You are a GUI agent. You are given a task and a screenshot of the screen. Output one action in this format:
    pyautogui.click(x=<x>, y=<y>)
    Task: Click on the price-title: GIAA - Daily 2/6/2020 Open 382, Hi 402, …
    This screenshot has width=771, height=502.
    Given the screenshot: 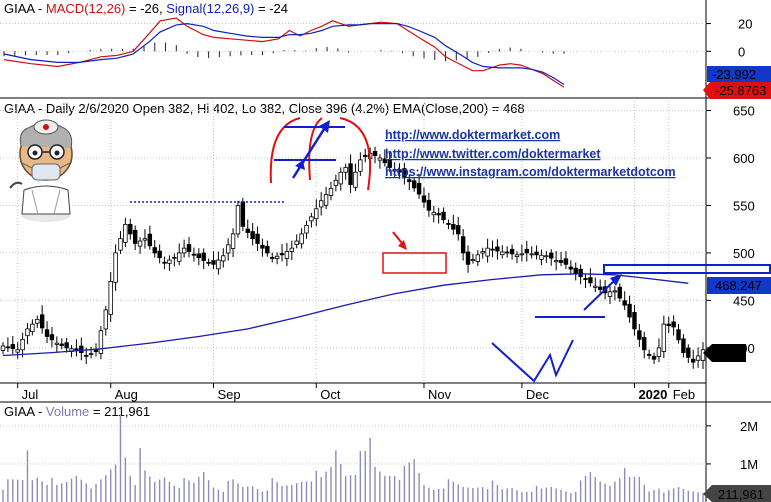 What is the action you would take?
    pyautogui.click(x=264, y=108)
    